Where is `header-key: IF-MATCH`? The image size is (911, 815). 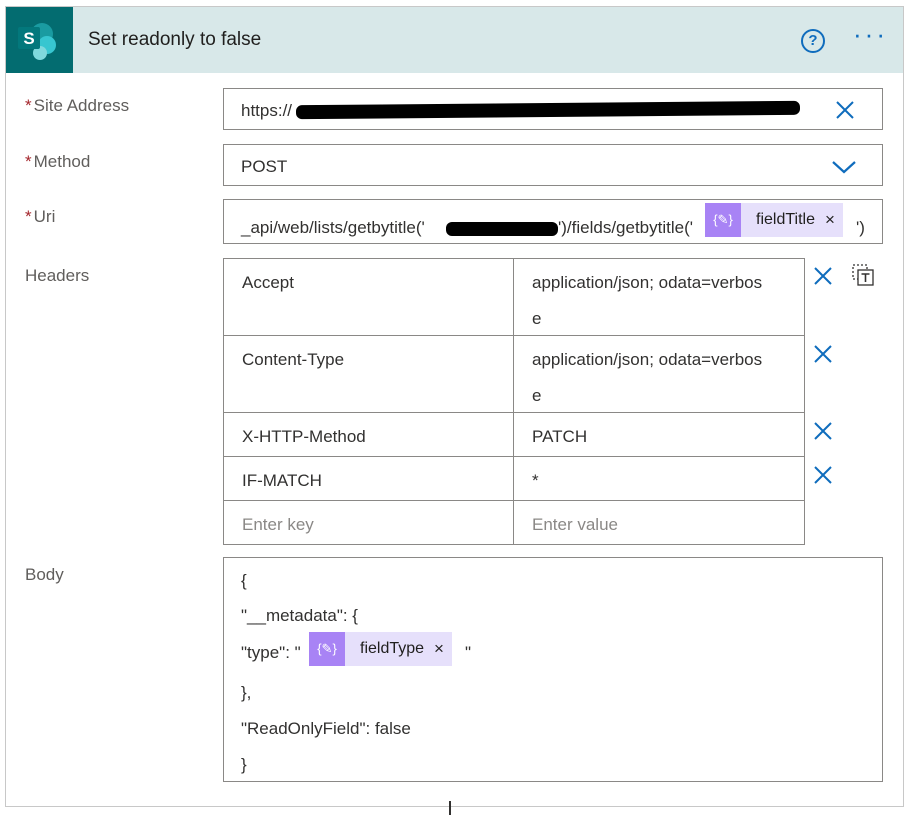 header-key: IF-MATCH is located at coordinates (282, 480).